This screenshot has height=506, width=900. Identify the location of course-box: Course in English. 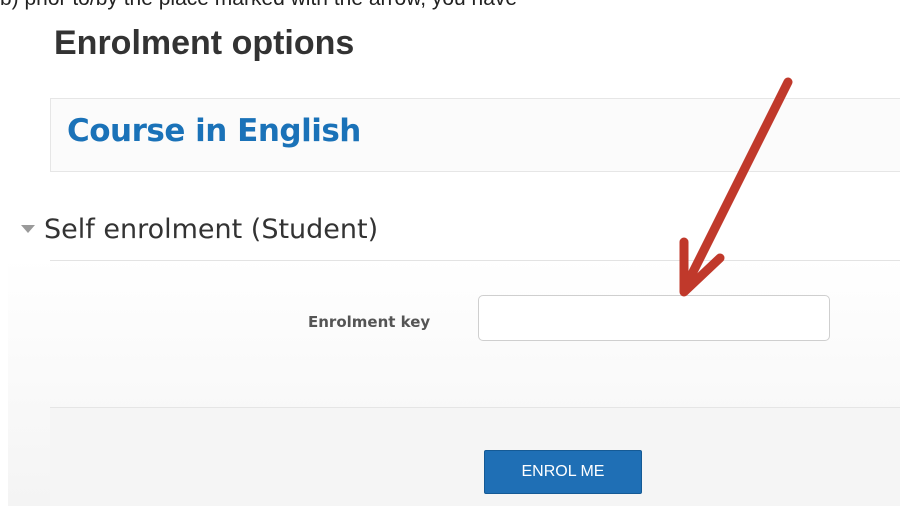
(475, 135).